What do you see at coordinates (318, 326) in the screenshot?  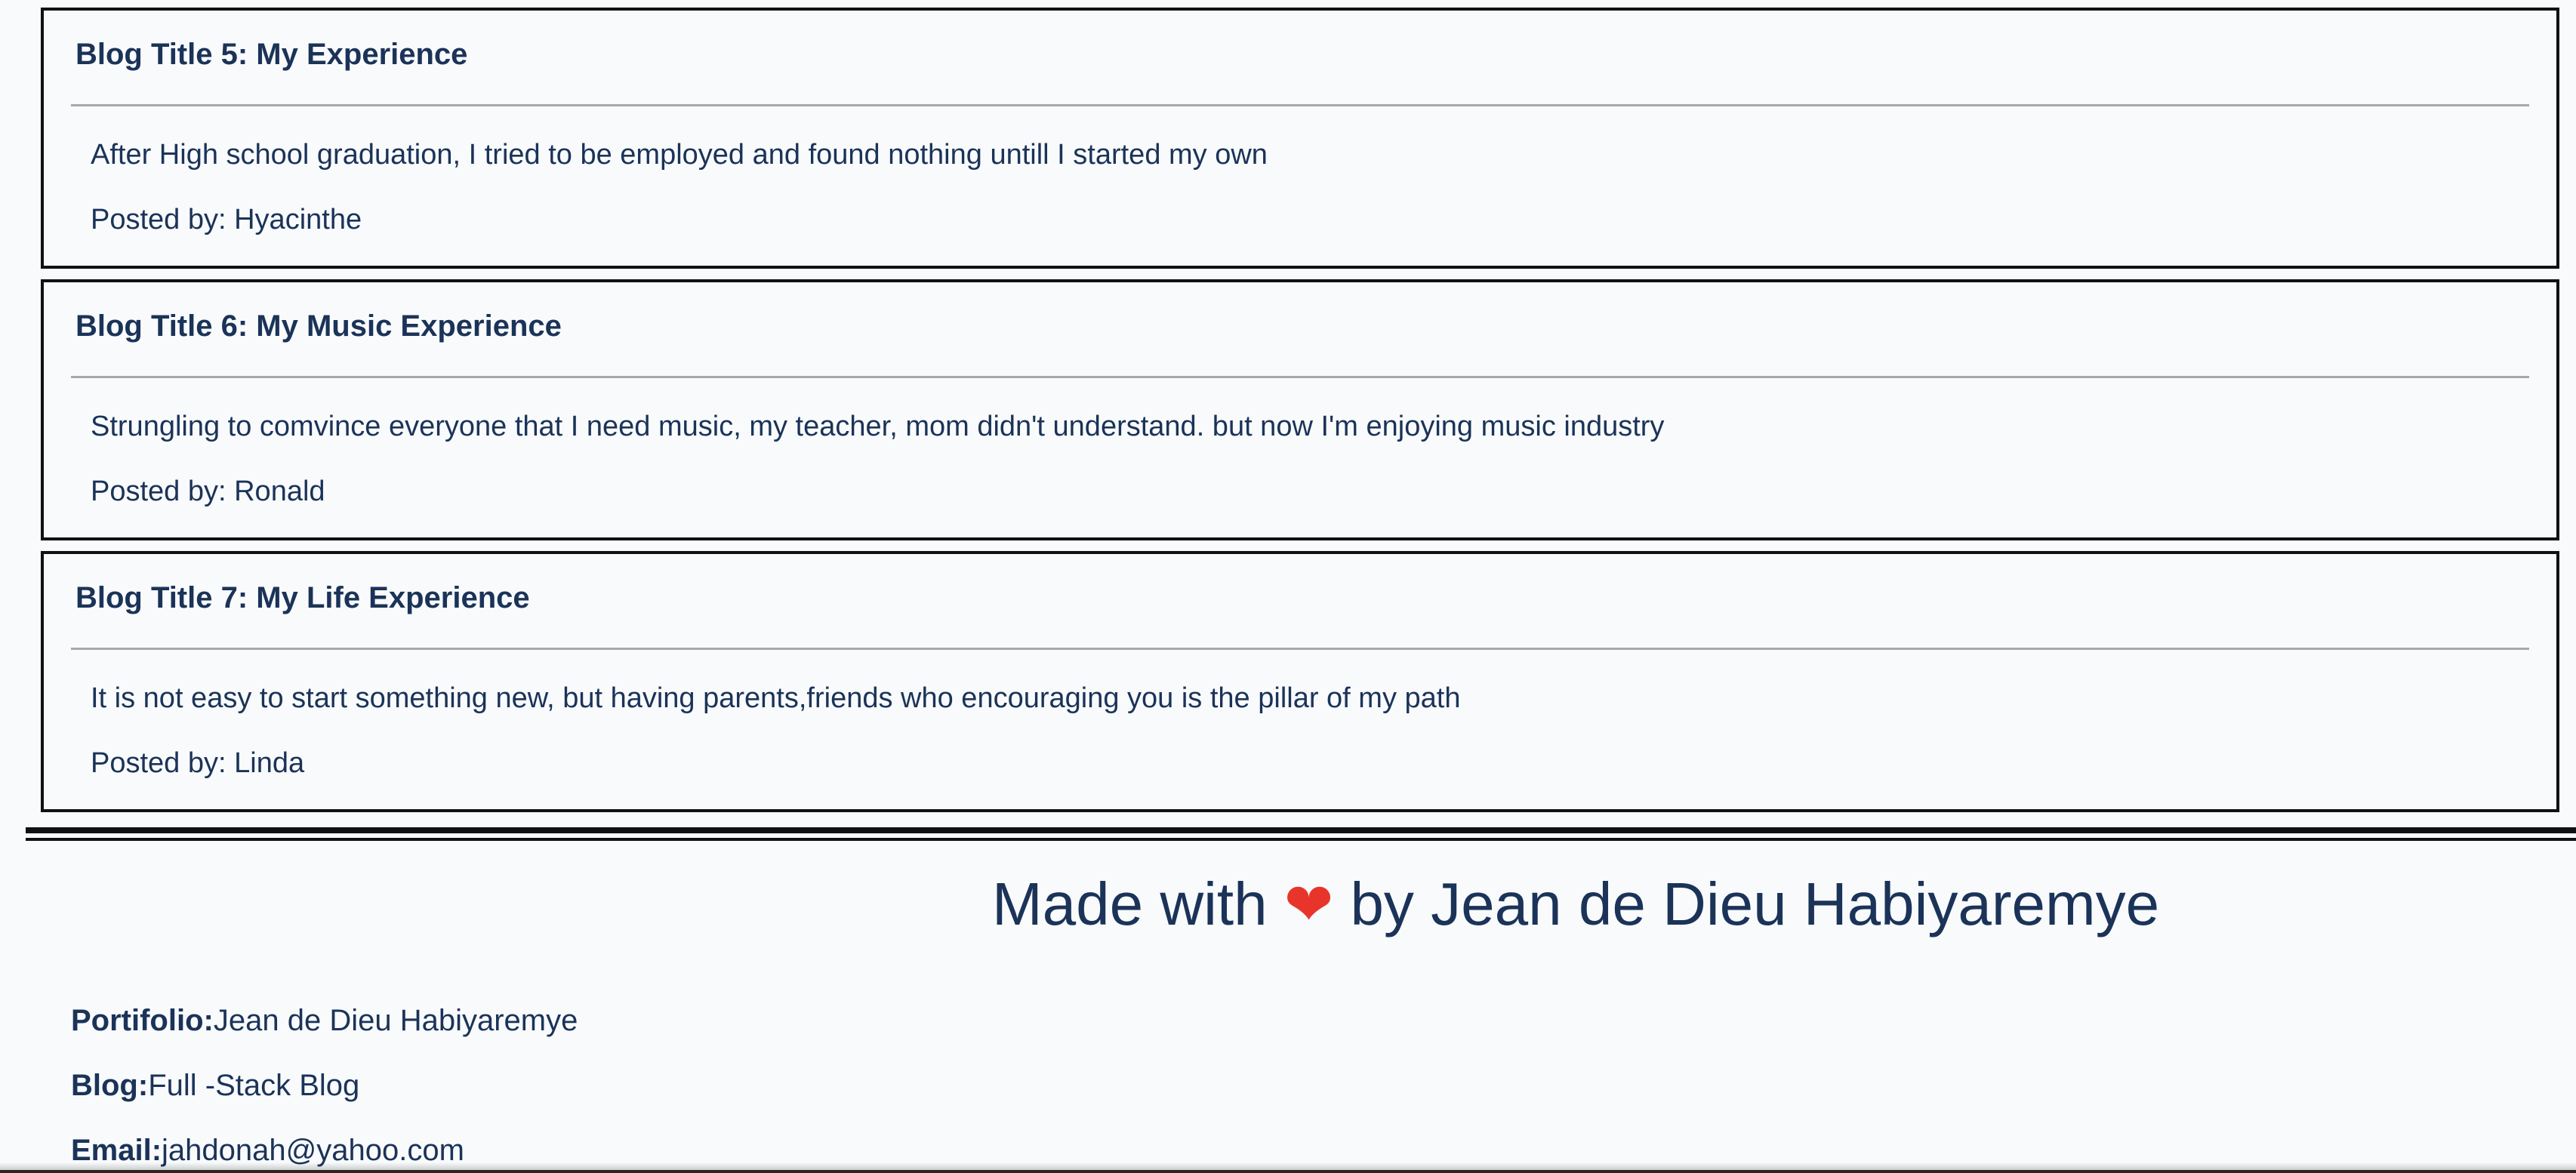 I see `blog-post-title: Blog Title 6: My Music Experience` at bounding box center [318, 326].